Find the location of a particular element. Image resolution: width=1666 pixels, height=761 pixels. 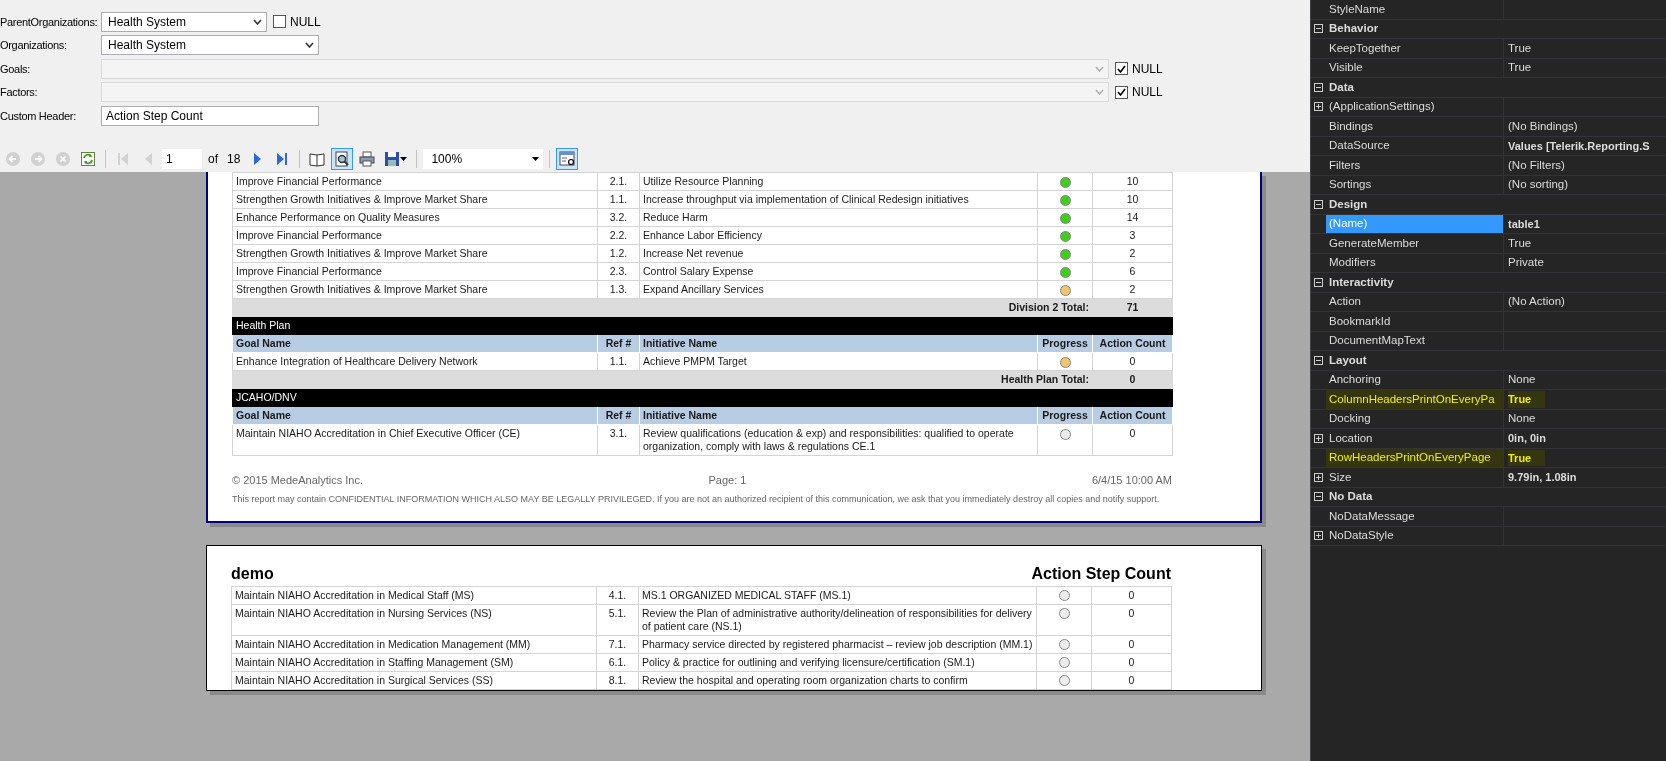

table-cell: Expand Ancillary Services is located at coordinates (838, 289).